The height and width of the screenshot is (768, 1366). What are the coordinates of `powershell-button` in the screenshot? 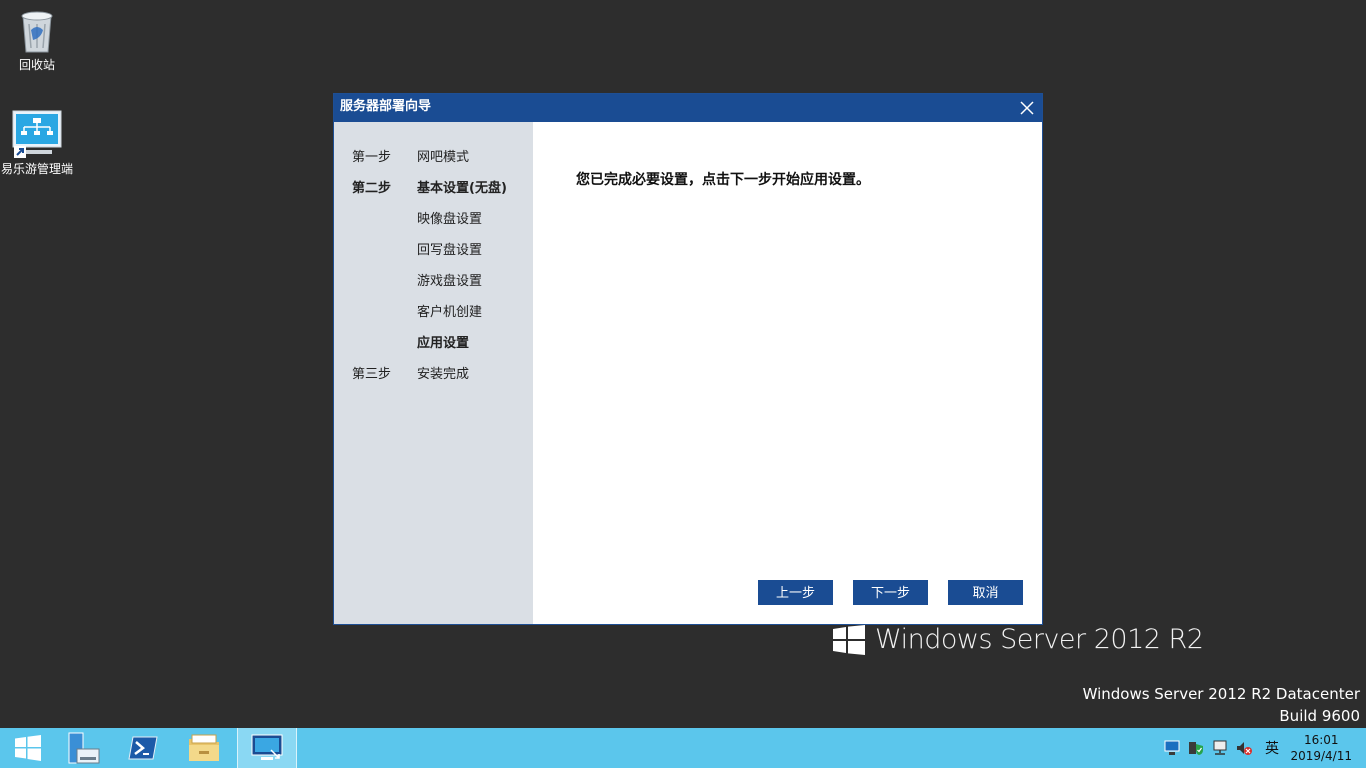 It's located at (143, 748).